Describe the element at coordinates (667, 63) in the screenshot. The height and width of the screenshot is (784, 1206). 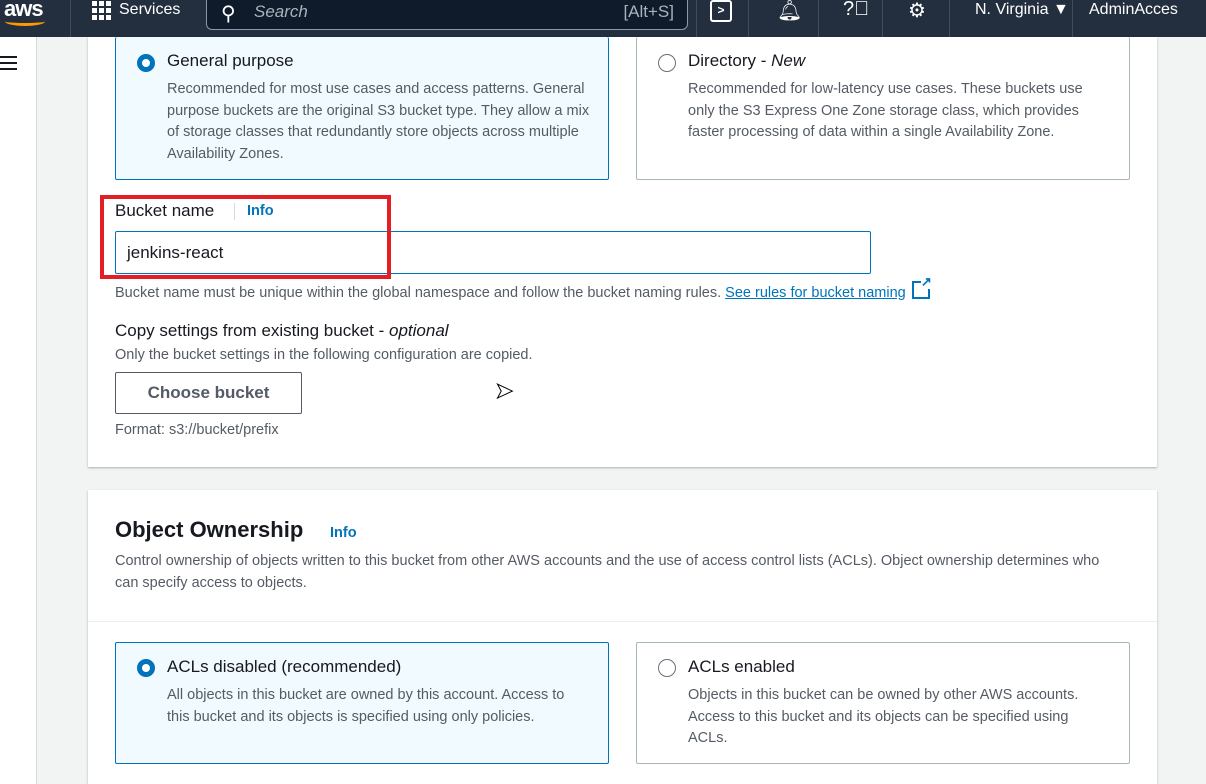
I see `directory-radio` at that location.